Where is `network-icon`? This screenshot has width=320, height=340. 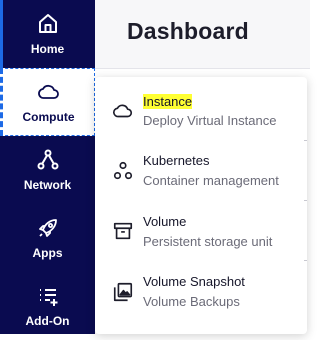 network-icon is located at coordinates (47, 159).